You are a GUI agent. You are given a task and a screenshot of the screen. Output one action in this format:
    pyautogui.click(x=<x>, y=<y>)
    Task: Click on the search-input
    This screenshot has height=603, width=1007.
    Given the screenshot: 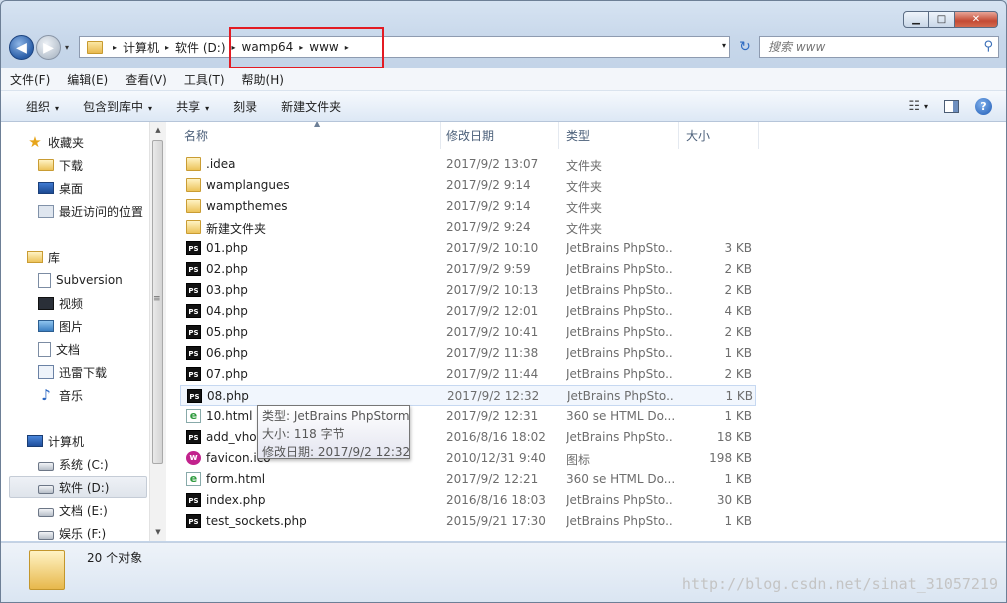 What is the action you would take?
    pyautogui.click(x=868, y=47)
    